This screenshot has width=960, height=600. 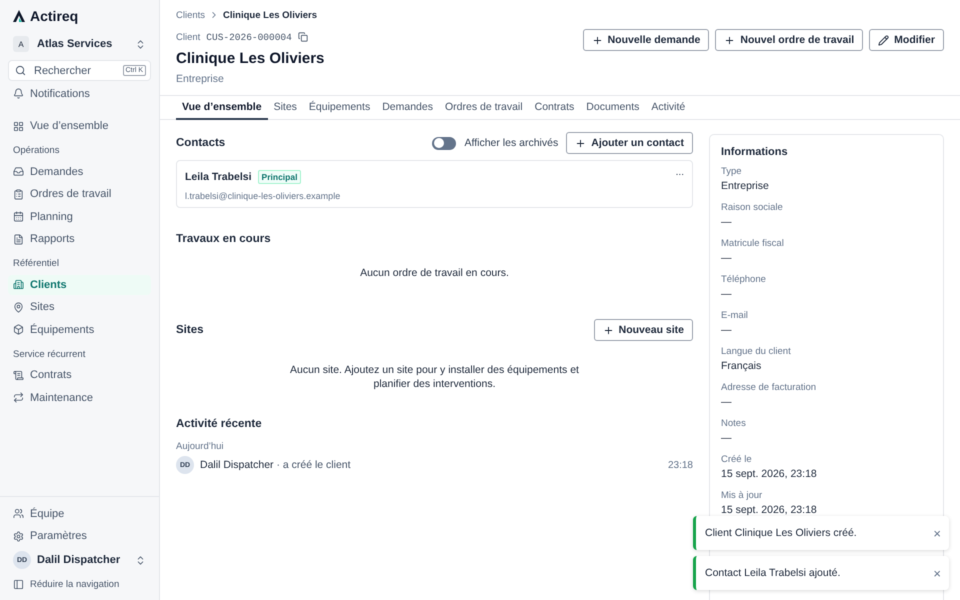 What do you see at coordinates (18, 284) in the screenshot?
I see `building-icon` at bounding box center [18, 284].